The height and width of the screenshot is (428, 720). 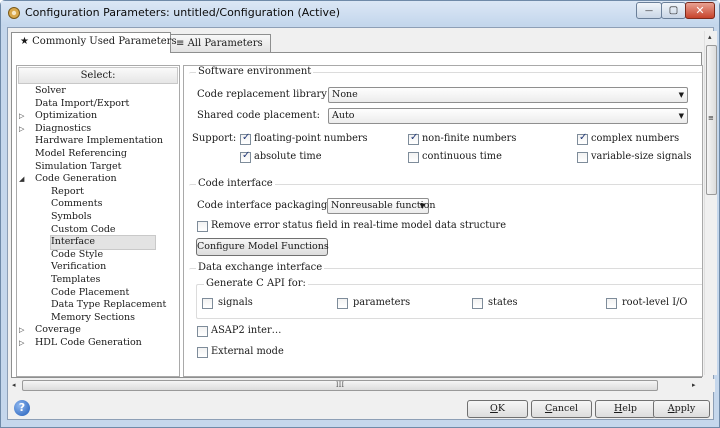 What do you see at coordinates (22, 408) in the screenshot?
I see `help-icon: ?` at bounding box center [22, 408].